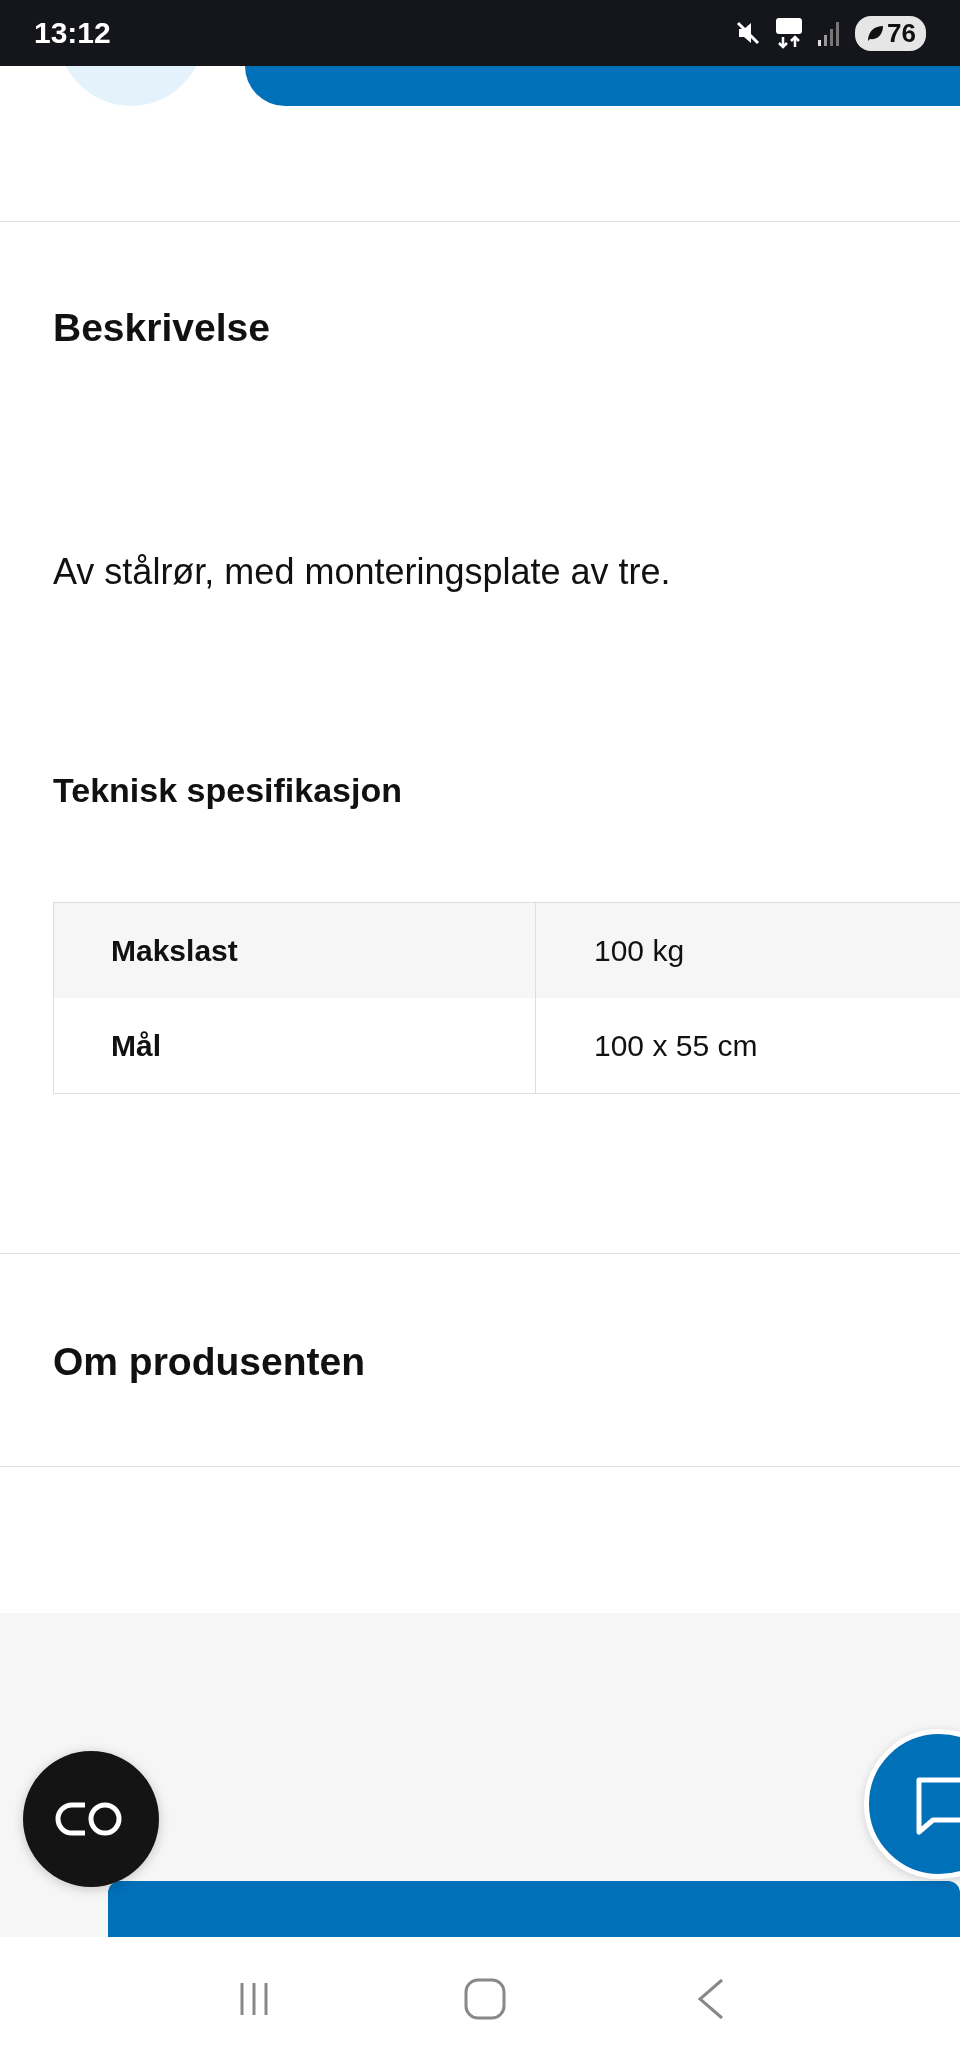 Image resolution: width=960 pixels, height=2059 pixels. I want to click on accessibility-button, so click(91, 1819).